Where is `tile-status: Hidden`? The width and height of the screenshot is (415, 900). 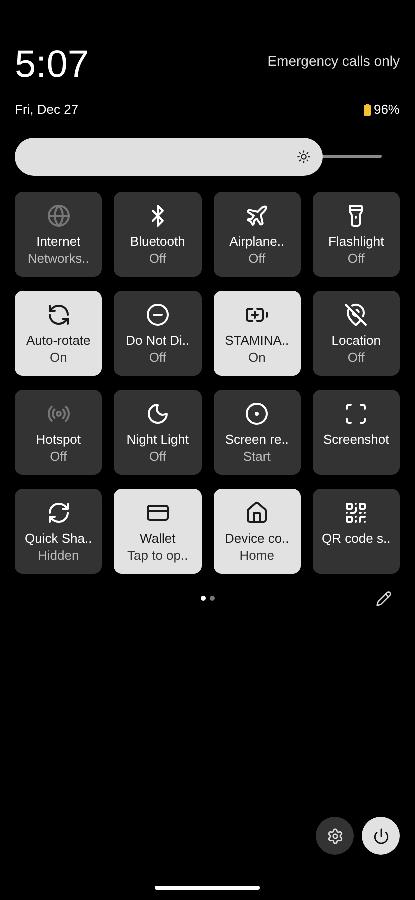
tile-status: Hidden is located at coordinates (59, 555).